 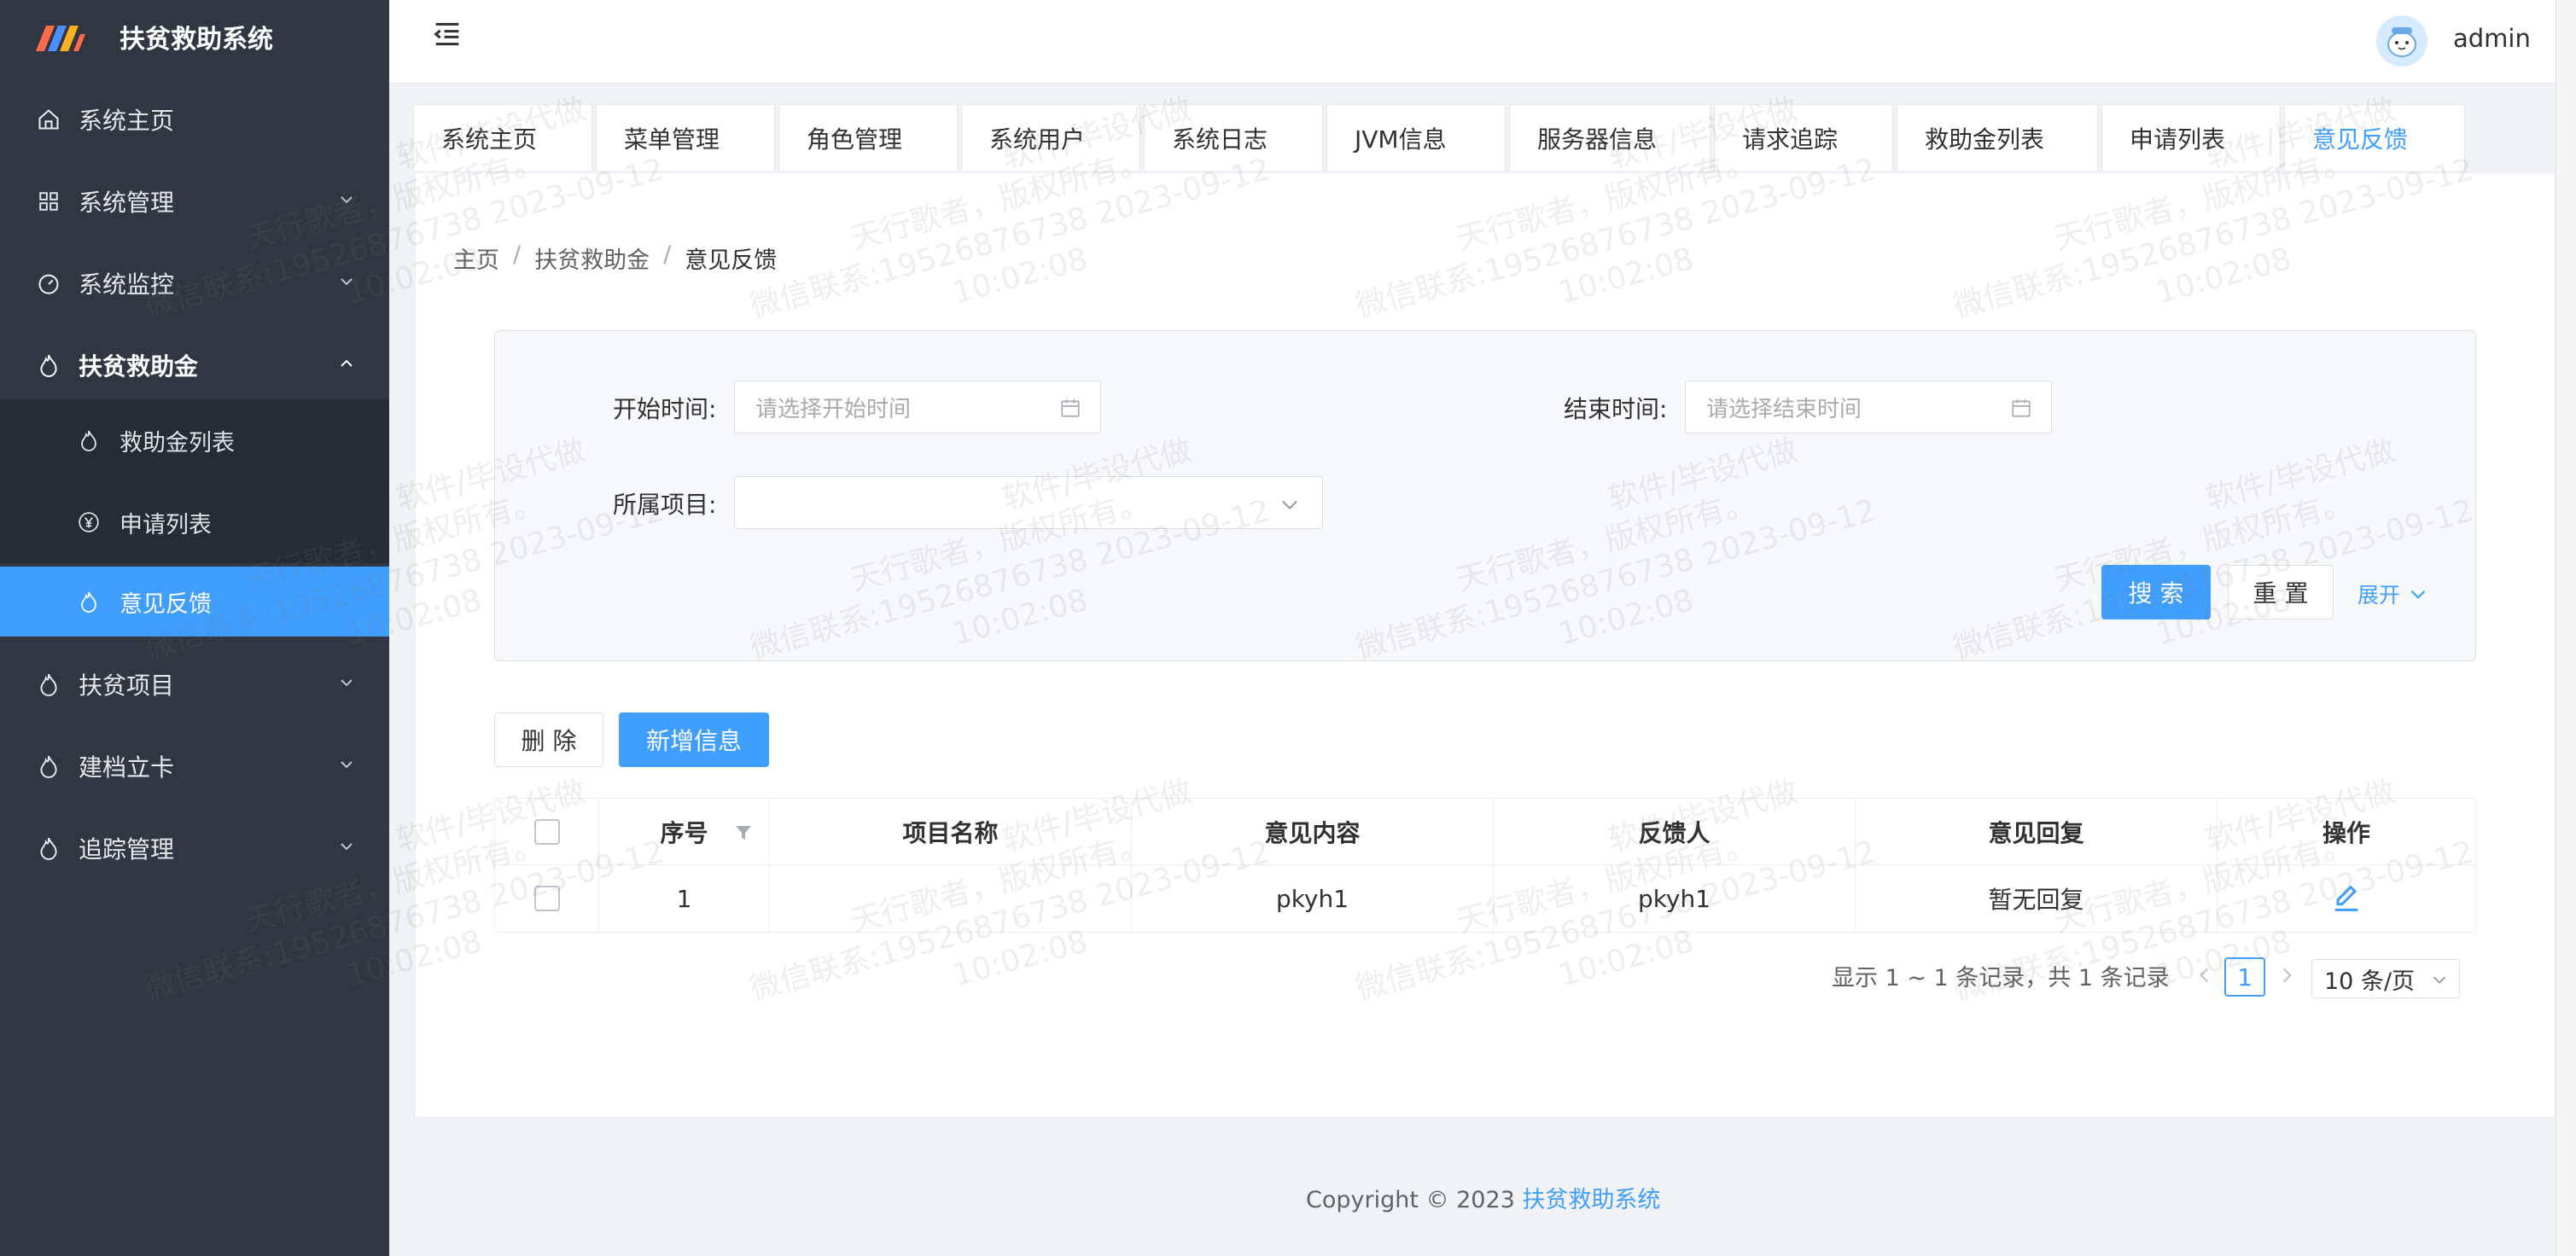 What do you see at coordinates (1597, 139) in the screenshot?
I see `tab-label: 服务器信息` at bounding box center [1597, 139].